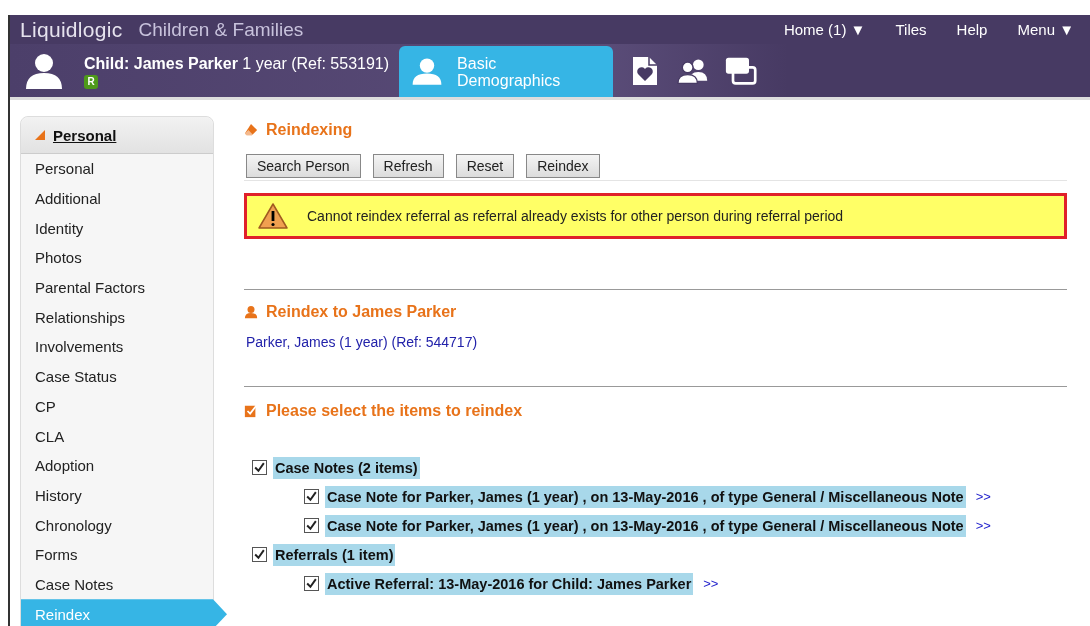 The image size is (1090, 626). Describe the element at coordinates (309, 130) in the screenshot. I see `section-heading: Reindexing` at that location.